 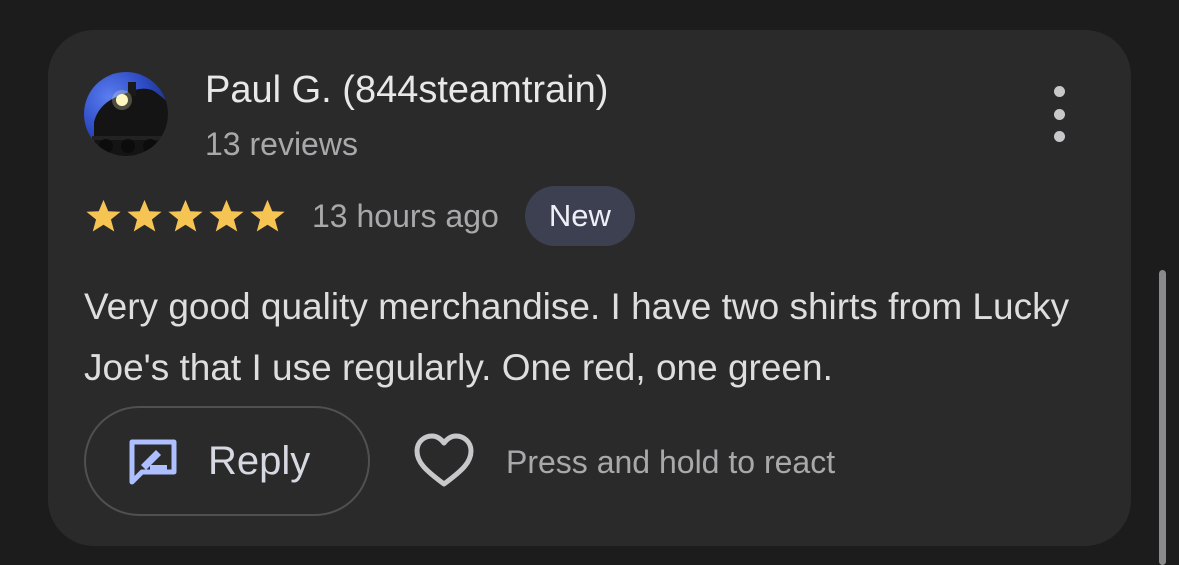 I want to click on reply-button: Reply, so click(x=227, y=461).